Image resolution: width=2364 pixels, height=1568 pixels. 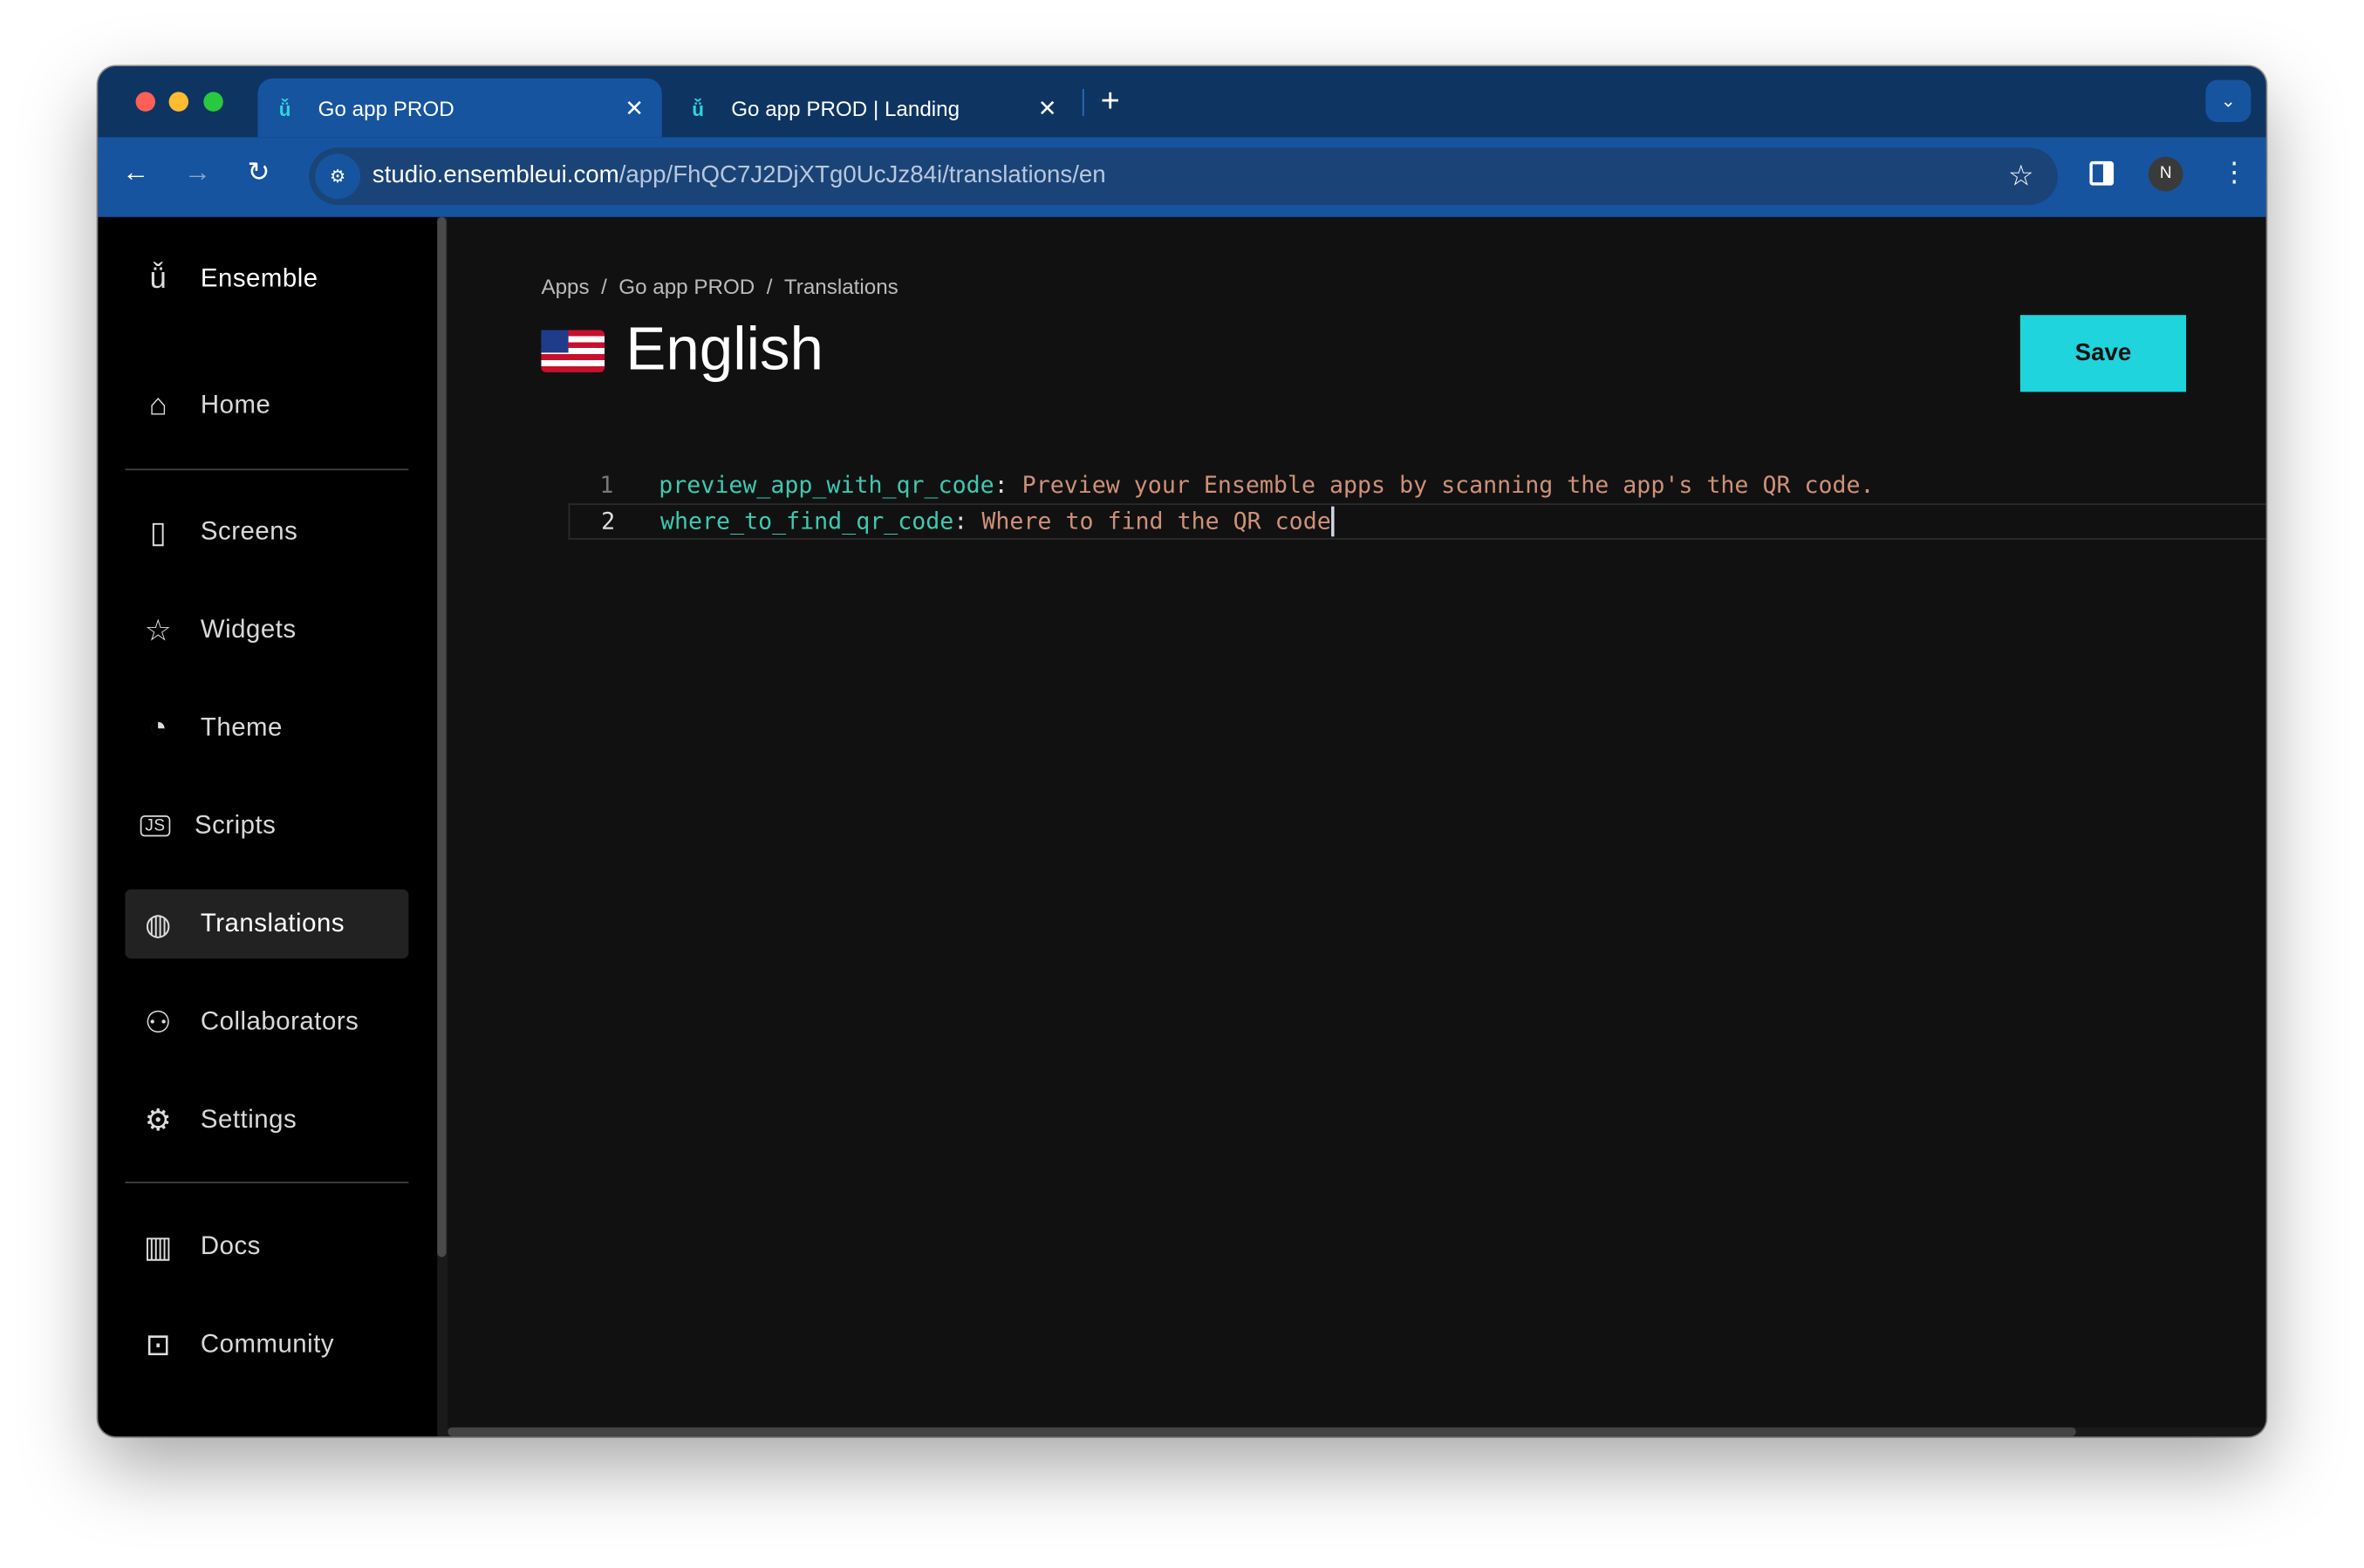 I want to click on users-icon: ⚇, so click(x=158, y=1023).